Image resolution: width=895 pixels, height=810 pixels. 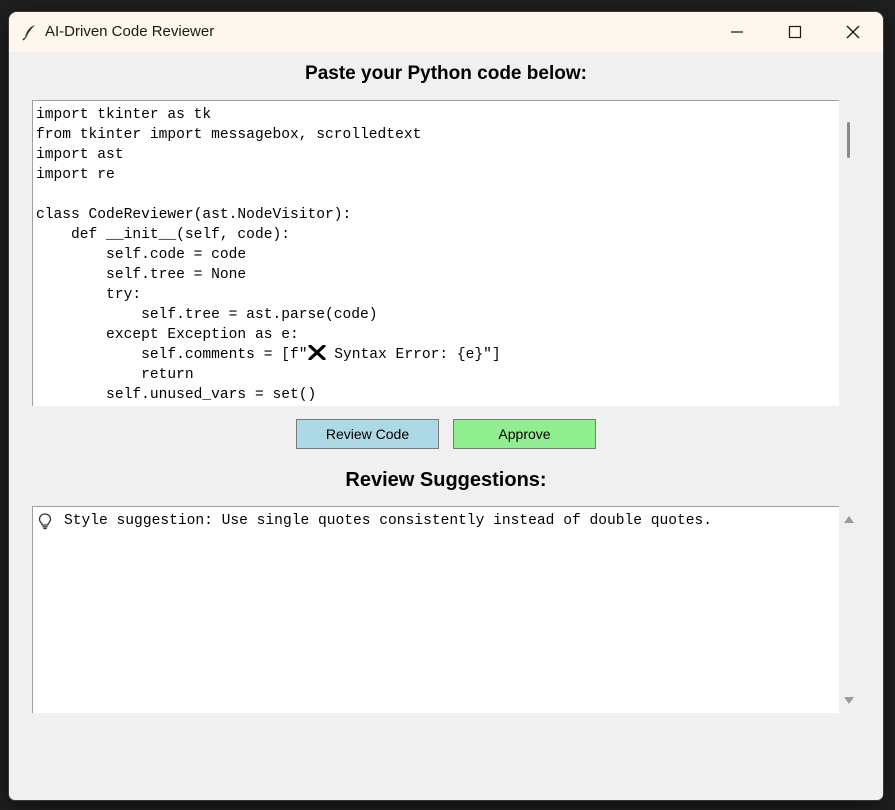 I want to click on code-line: except Exception as e:, so click(x=167, y=335).